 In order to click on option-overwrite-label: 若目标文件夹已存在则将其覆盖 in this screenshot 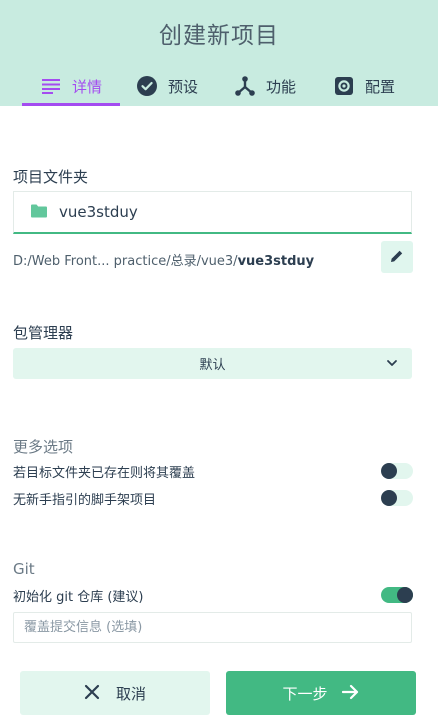, I will do `click(104, 473)`.